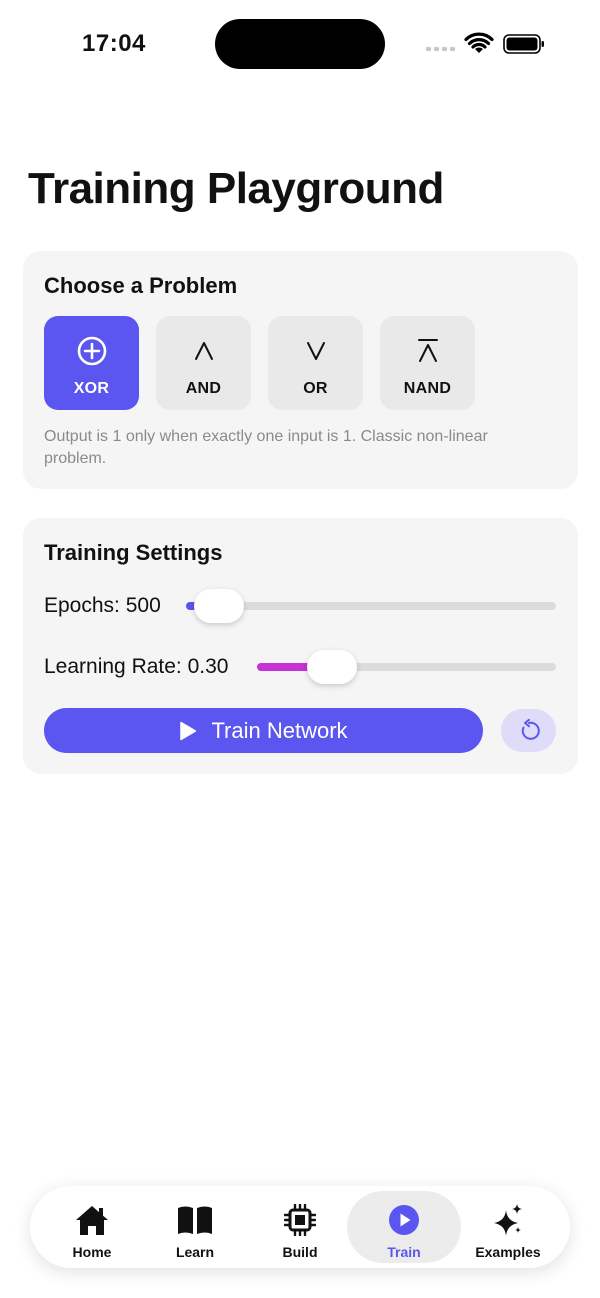  What do you see at coordinates (427, 350) in the screenshot?
I see `nand-icon` at bounding box center [427, 350].